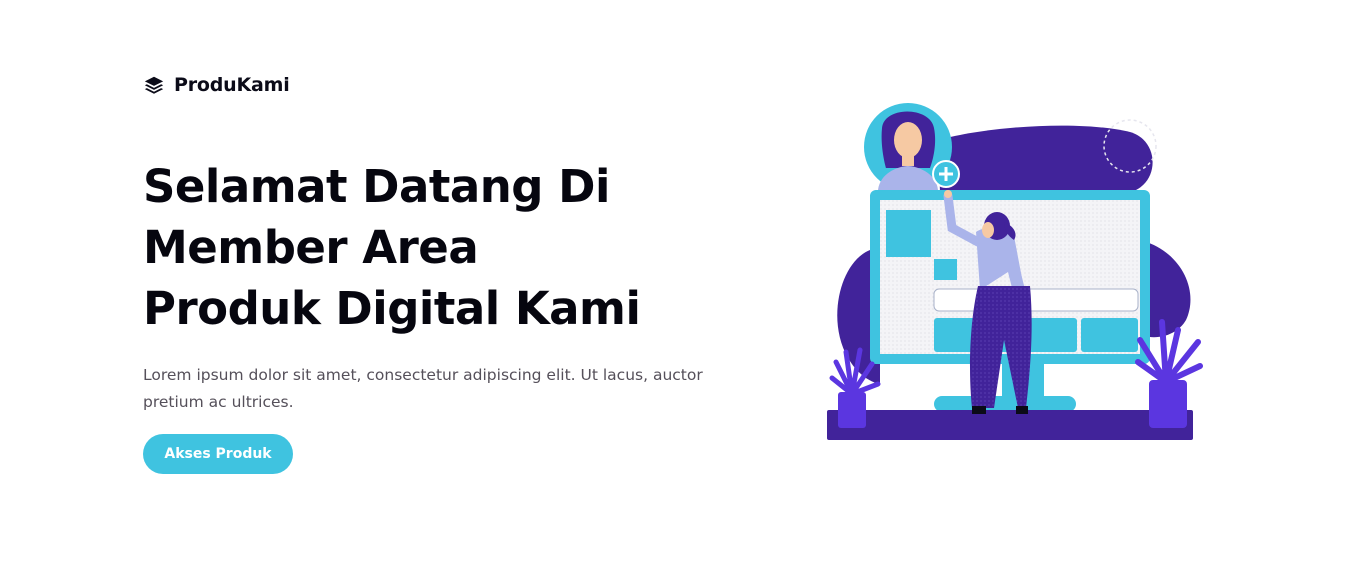 This screenshot has height=578, width=1346. Describe the element at coordinates (1010, 425) in the screenshot. I see `base-platform` at that location.